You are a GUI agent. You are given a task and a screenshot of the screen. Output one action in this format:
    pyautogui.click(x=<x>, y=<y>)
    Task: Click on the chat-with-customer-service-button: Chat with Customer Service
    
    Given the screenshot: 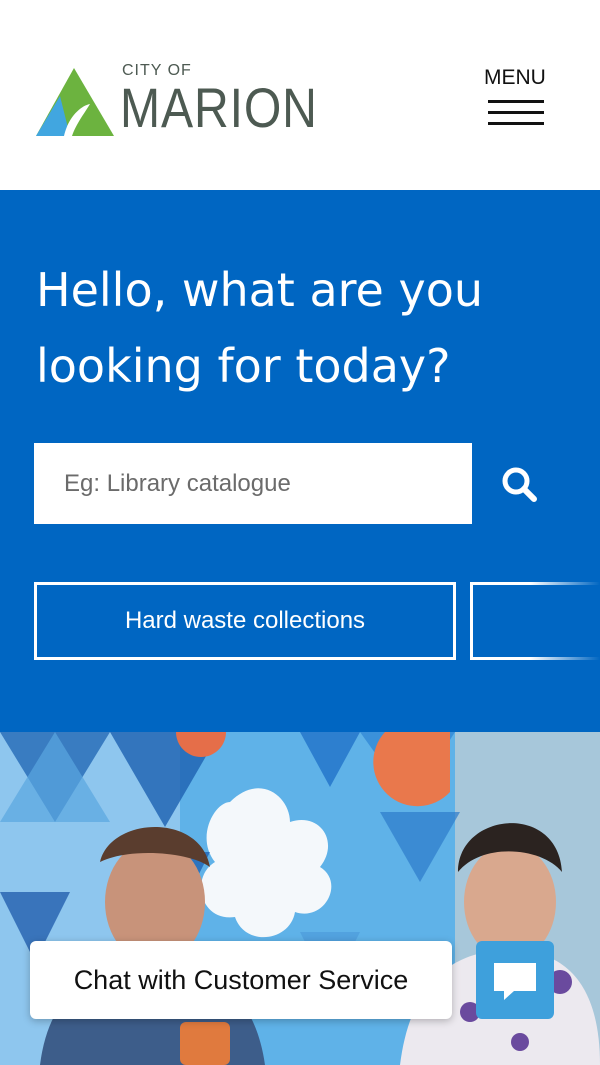 What is the action you would take?
    pyautogui.click(x=241, y=980)
    